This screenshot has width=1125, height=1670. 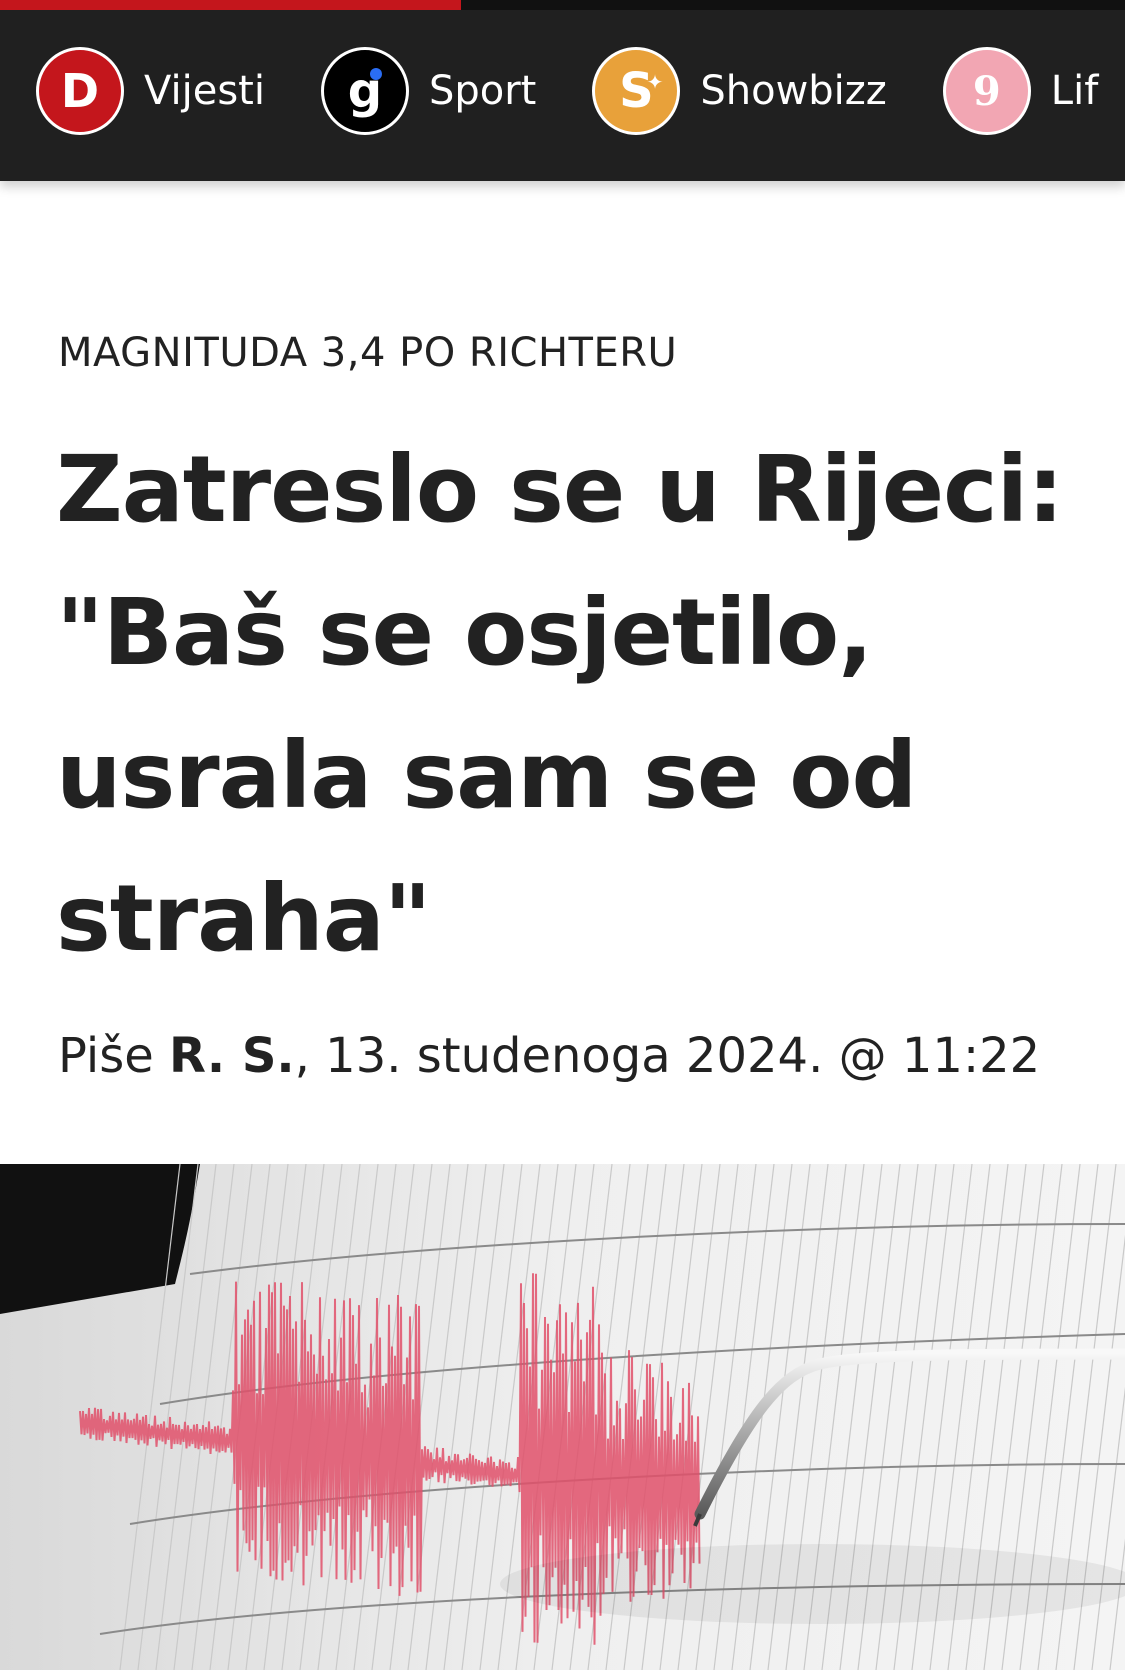 I want to click on article-kicker: MAGNITUDA 3,4 PO RICHTERU, so click(x=368, y=353).